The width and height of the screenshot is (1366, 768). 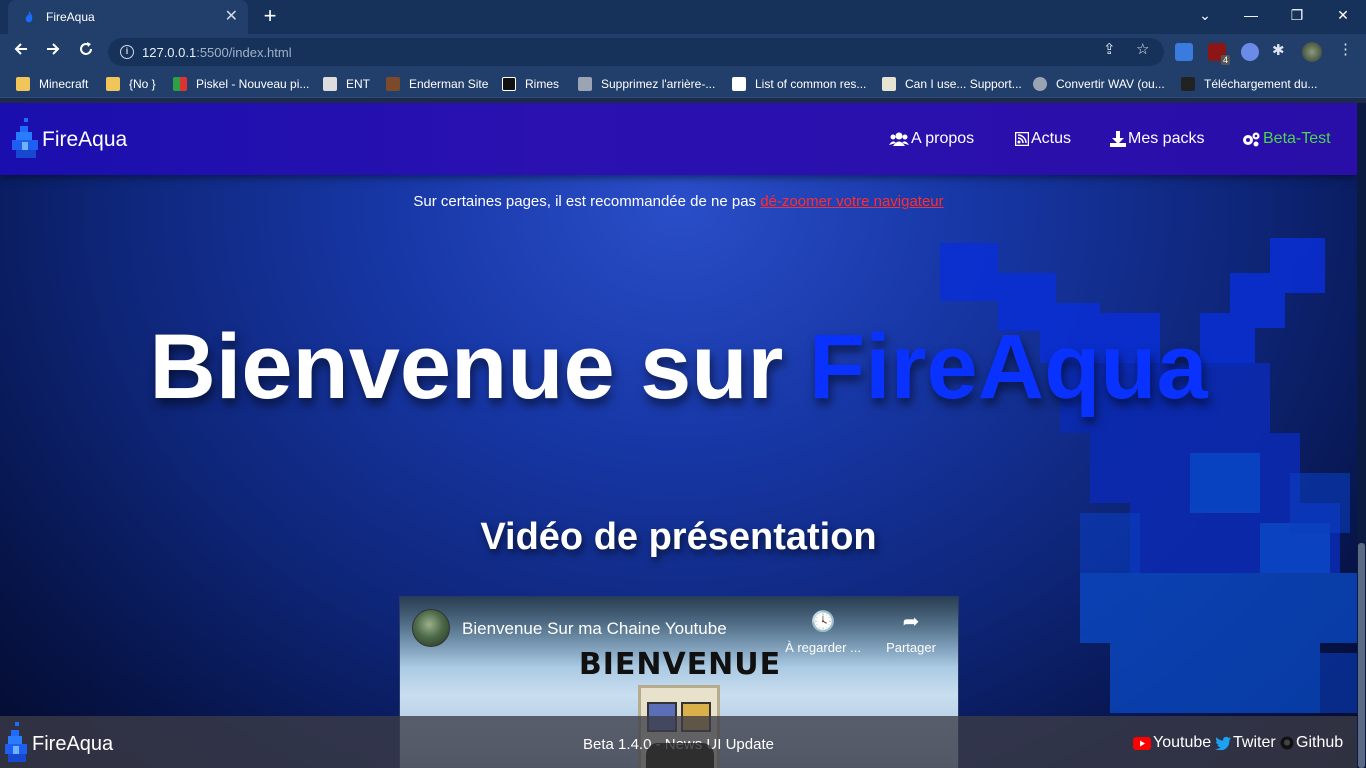 I want to click on piskel-icon, so click(x=180, y=84).